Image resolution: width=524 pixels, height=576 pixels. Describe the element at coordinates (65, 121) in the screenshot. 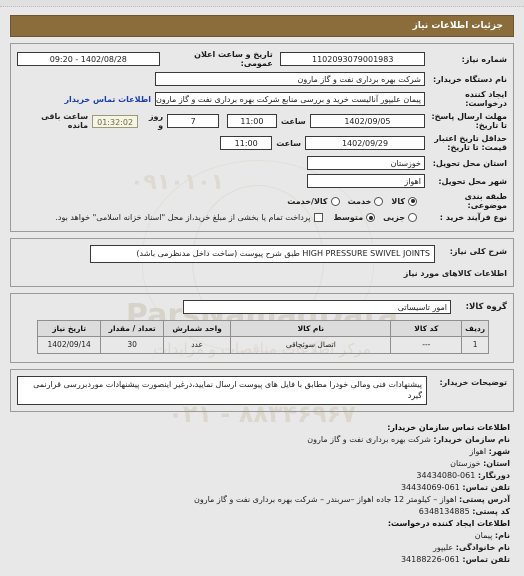

I see `countdown-suffix: ساعت باقی مانده` at that location.